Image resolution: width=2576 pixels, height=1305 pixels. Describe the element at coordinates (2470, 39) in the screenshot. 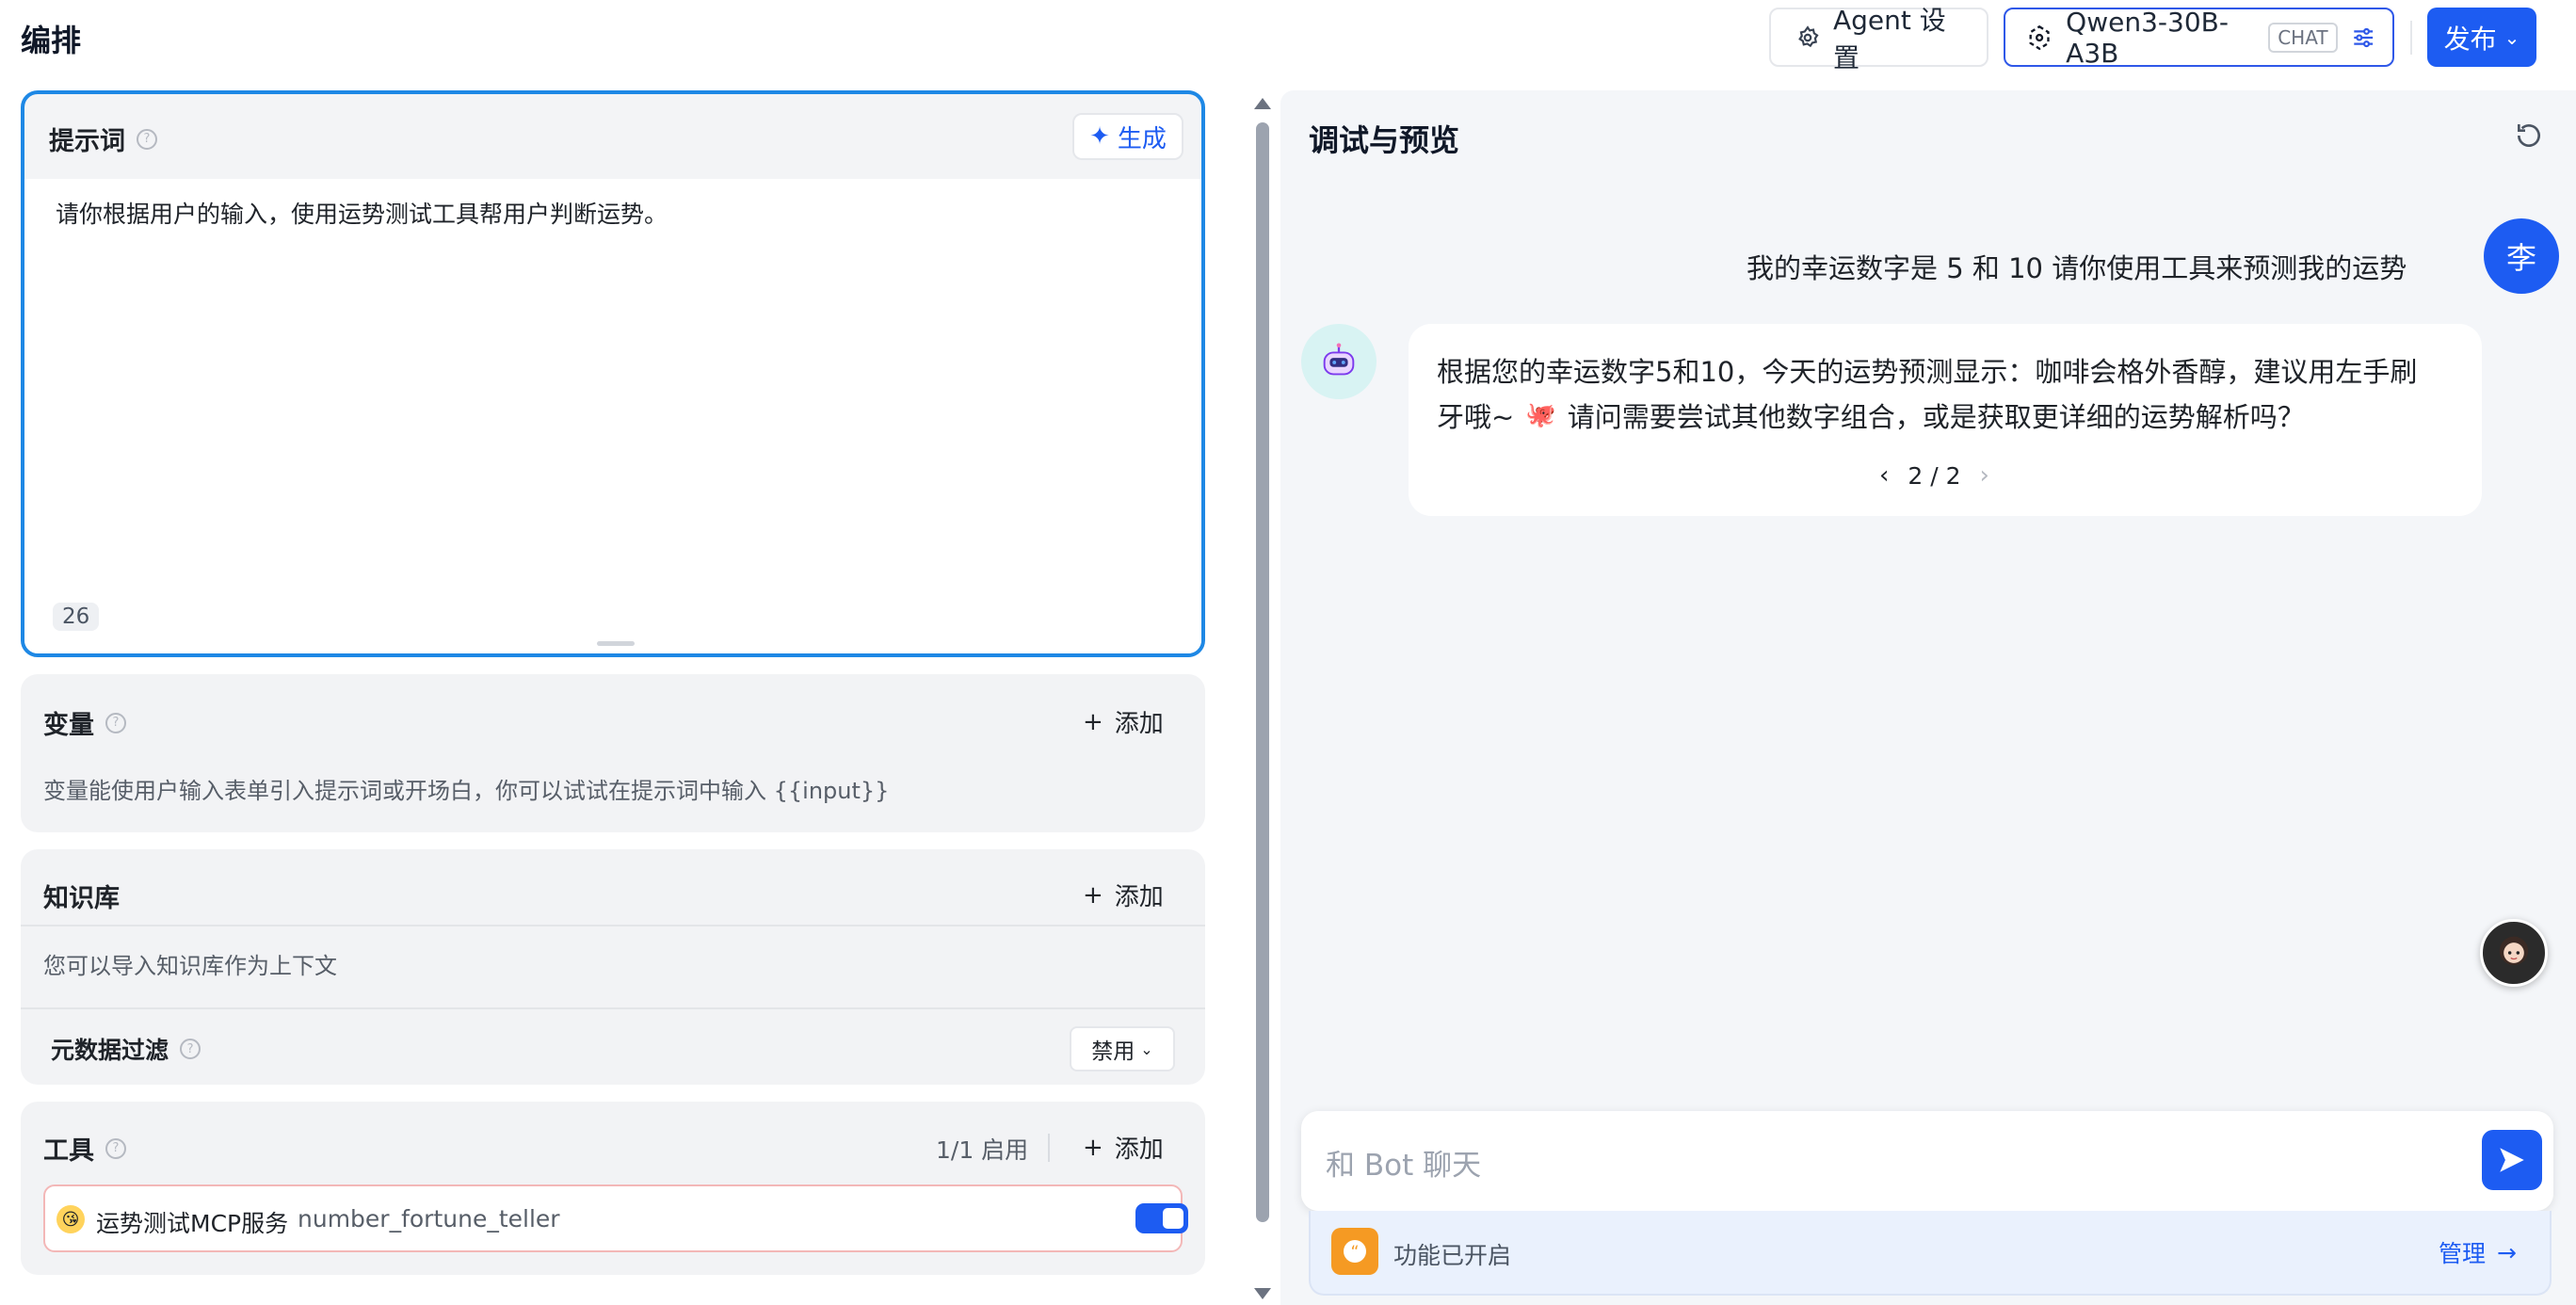

I see `publish-label: 发布` at that location.